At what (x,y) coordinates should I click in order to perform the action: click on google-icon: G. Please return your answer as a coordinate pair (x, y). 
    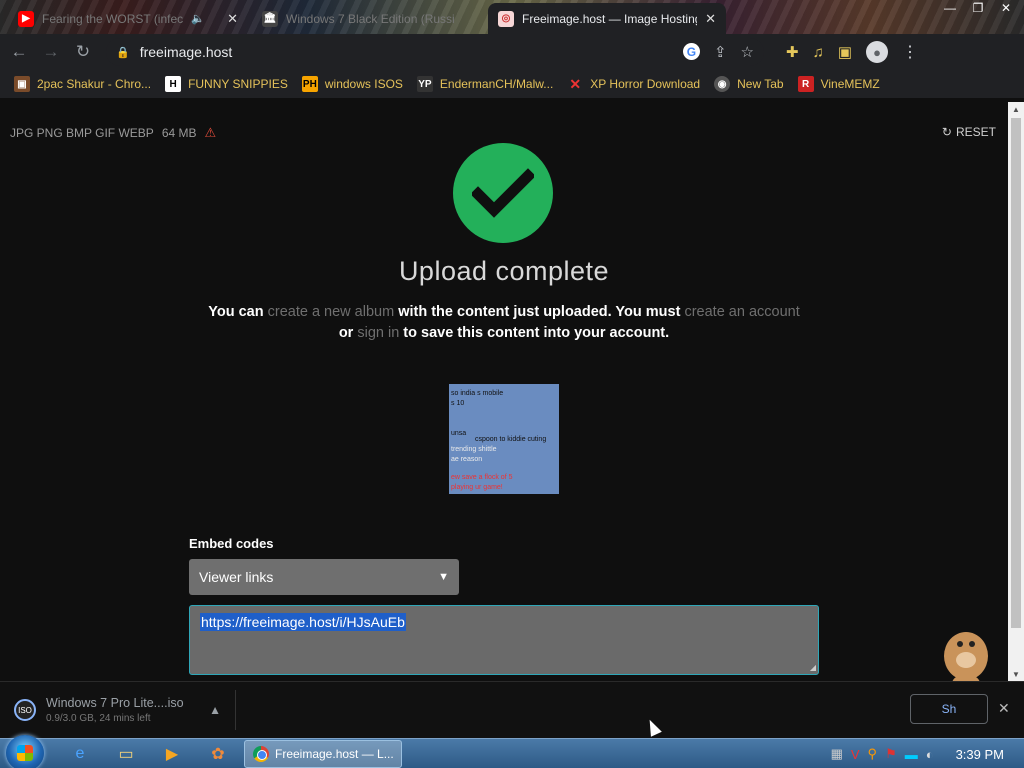
    Looking at the image, I should click on (691, 51).